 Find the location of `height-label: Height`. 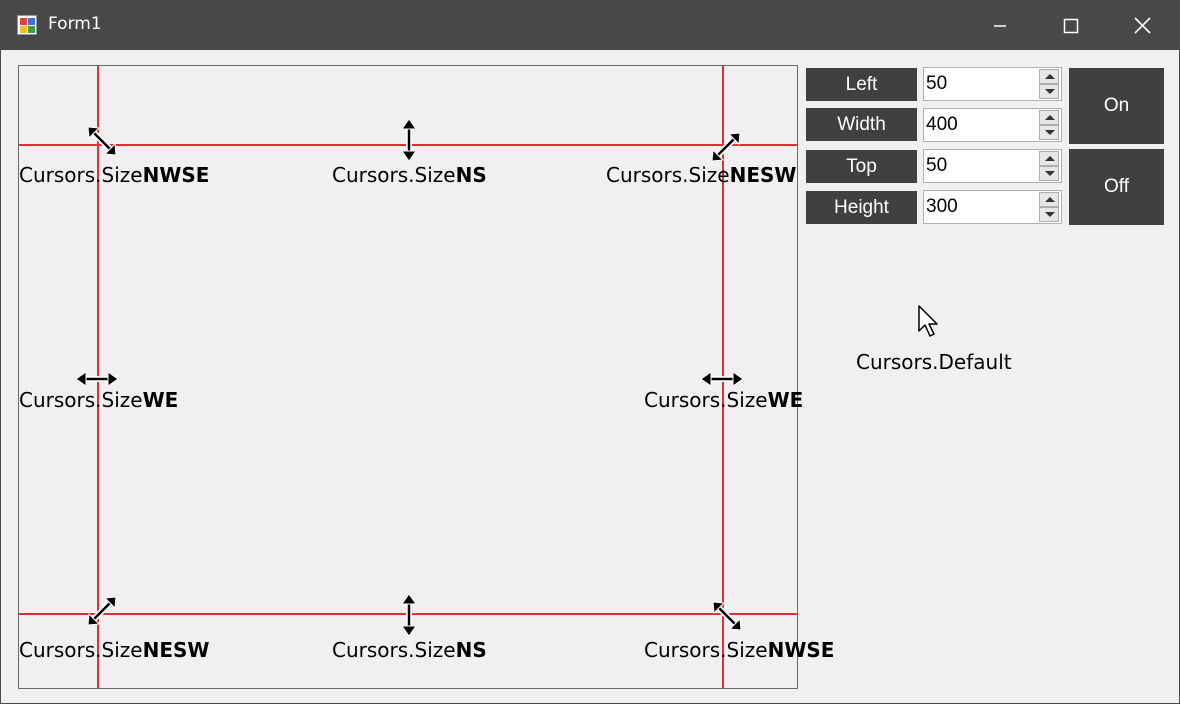

height-label: Height is located at coordinates (861, 207).